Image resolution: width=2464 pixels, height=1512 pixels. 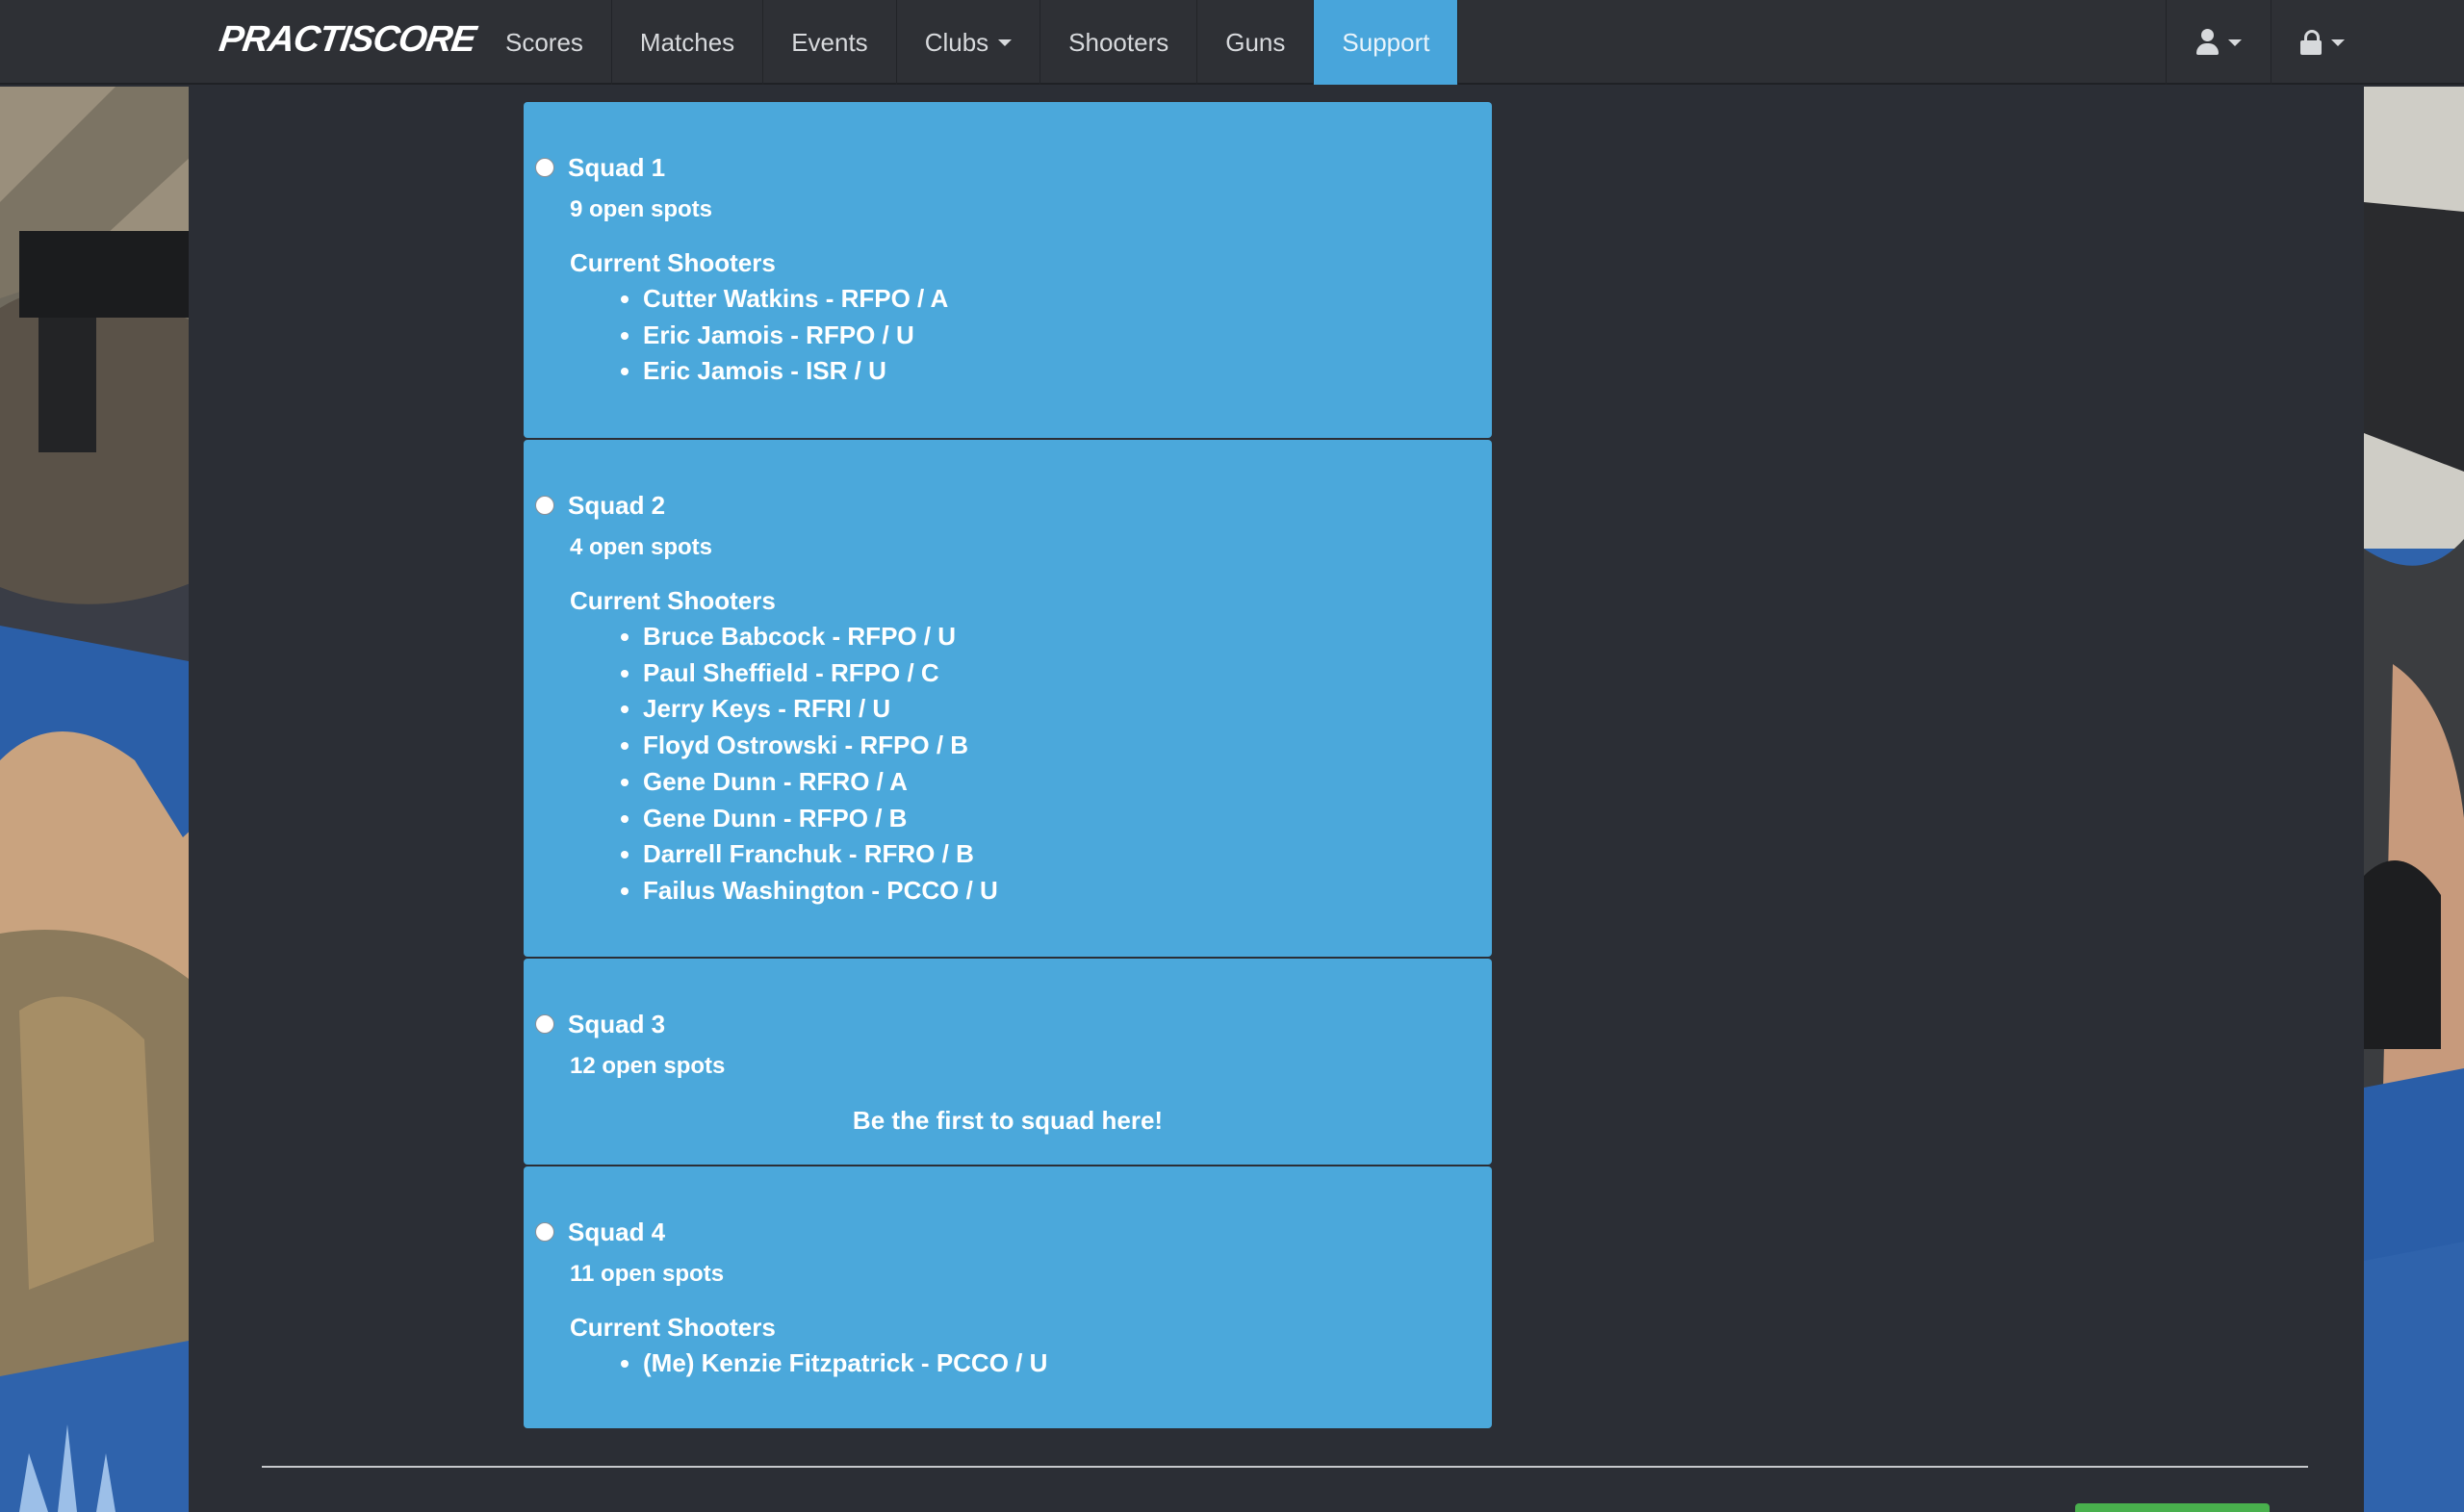 I want to click on list-item: Gene Dunn - RFPO / B, so click(x=820, y=819).